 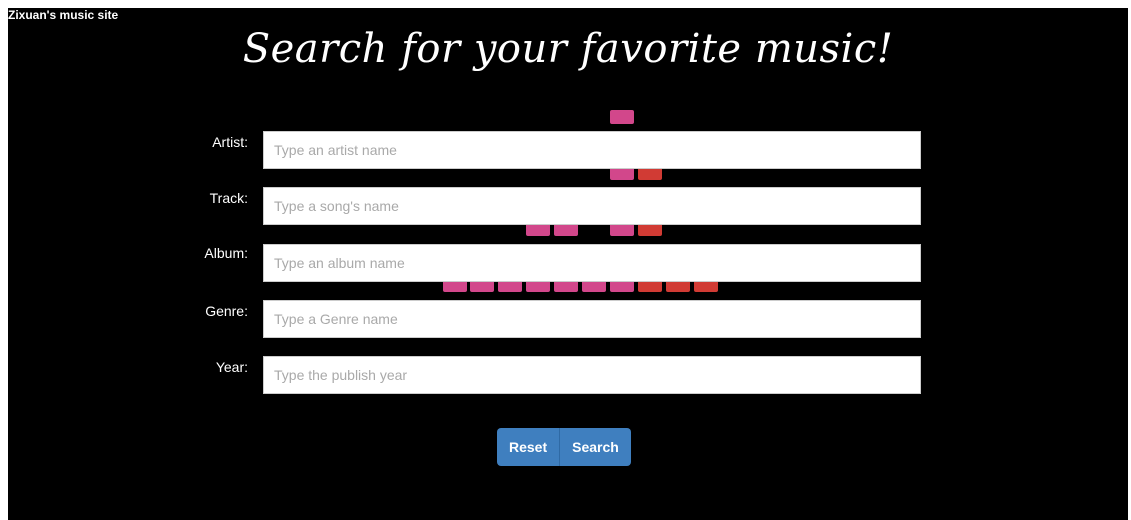 I want to click on year-label: Year:, so click(x=231, y=367).